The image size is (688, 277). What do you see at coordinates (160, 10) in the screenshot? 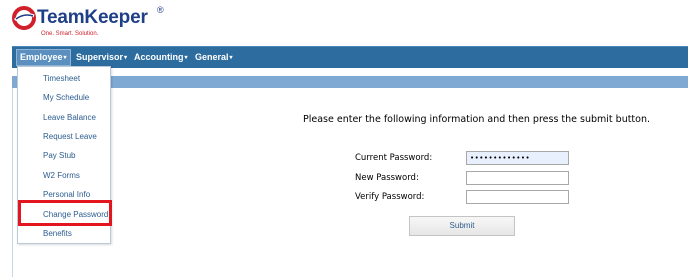
I see `registered-mark: ®` at bounding box center [160, 10].